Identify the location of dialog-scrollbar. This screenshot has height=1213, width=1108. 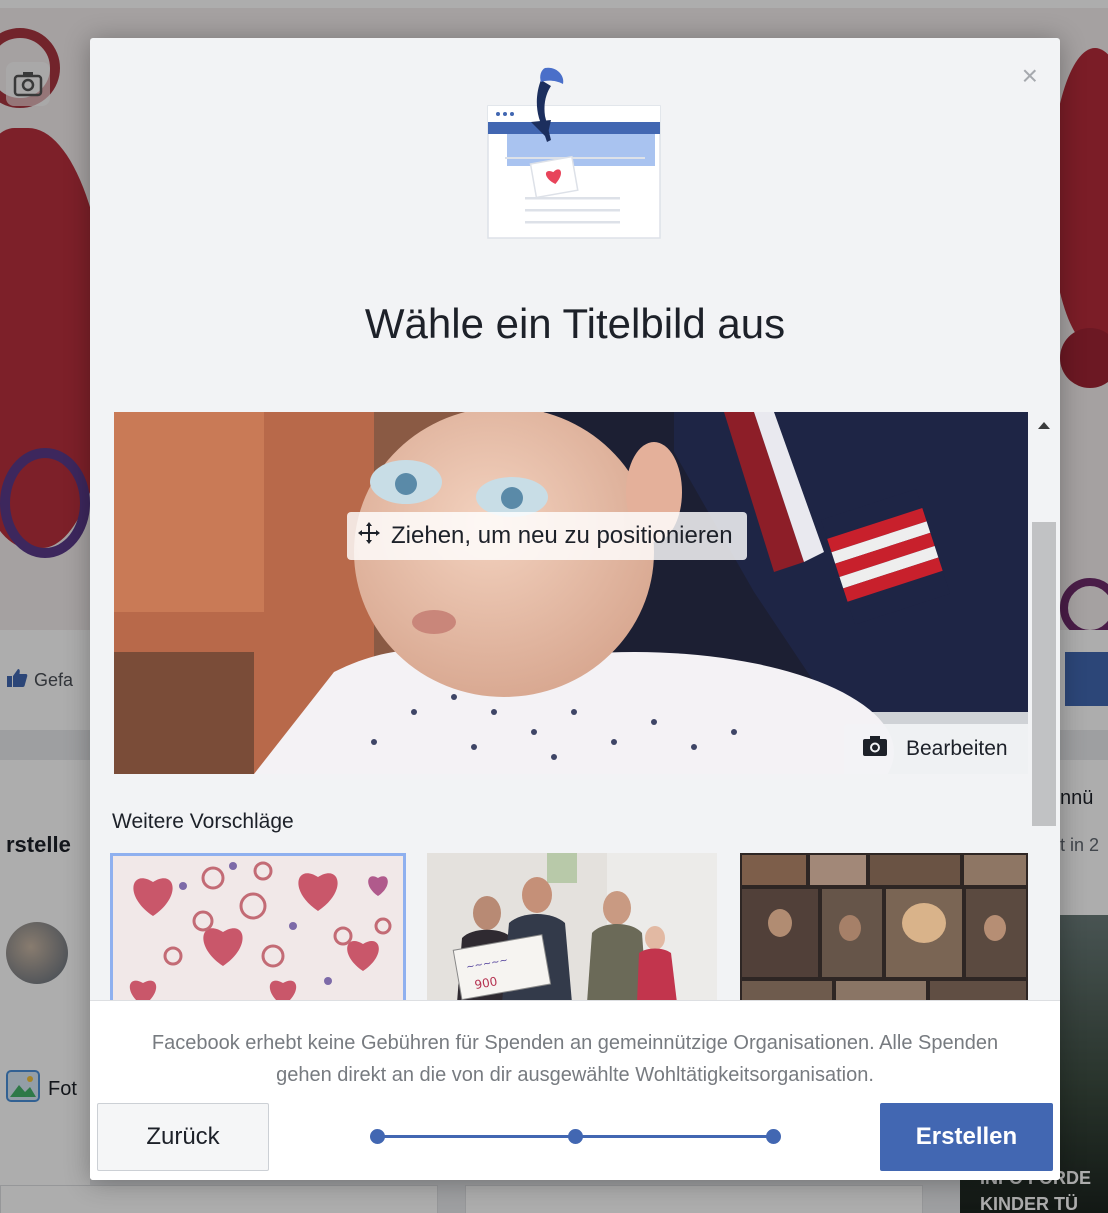
(1044, 707).